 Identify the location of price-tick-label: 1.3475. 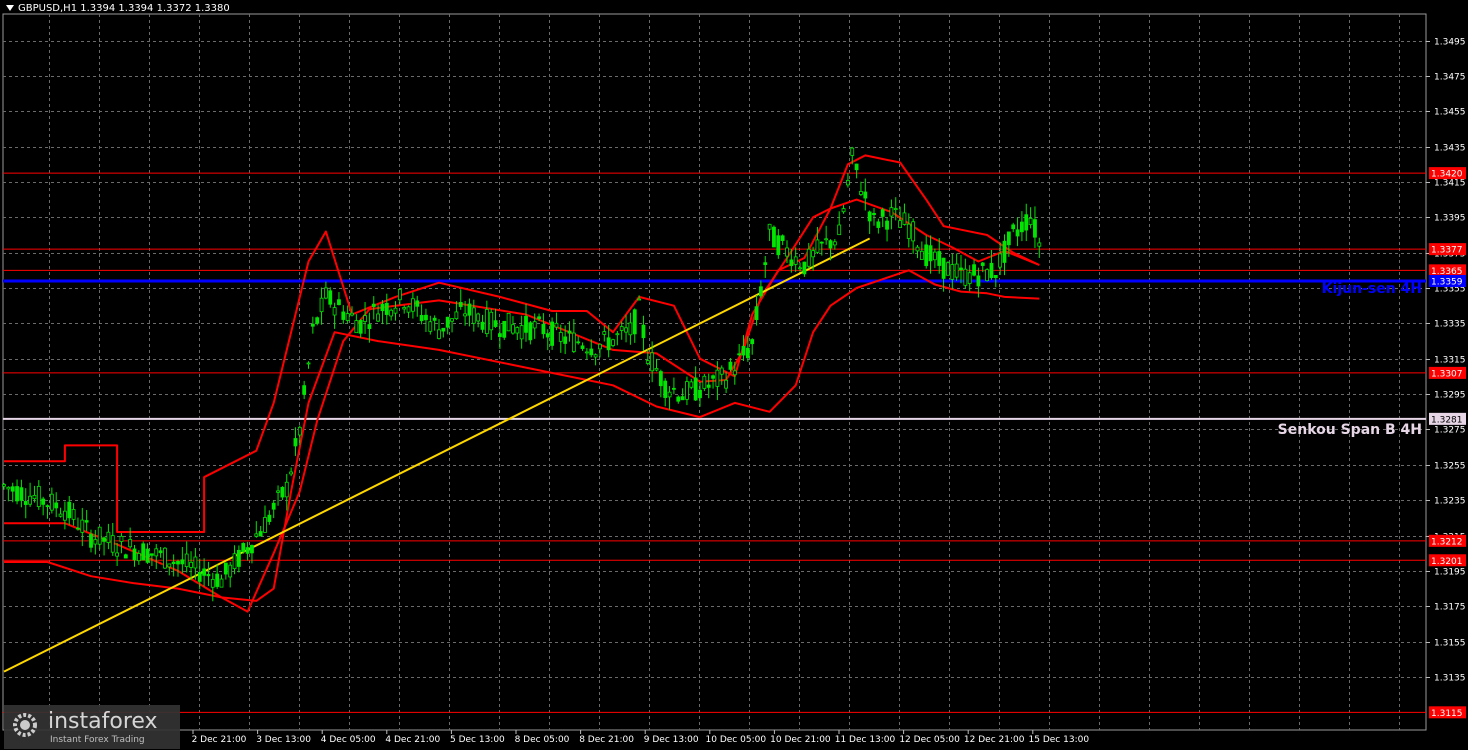
(1450, 78).